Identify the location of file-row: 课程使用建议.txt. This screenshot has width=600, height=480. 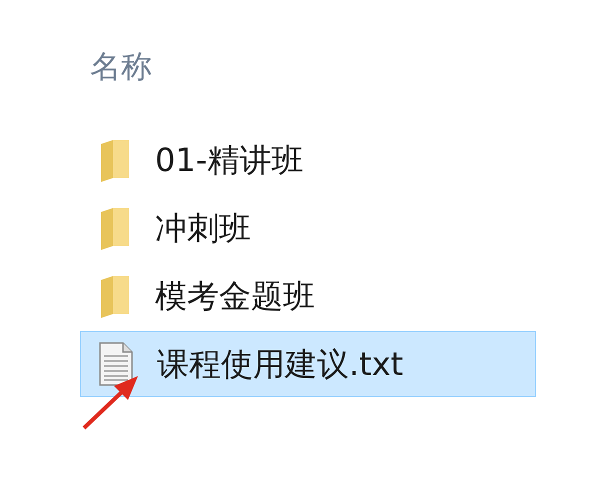
(308, 363).